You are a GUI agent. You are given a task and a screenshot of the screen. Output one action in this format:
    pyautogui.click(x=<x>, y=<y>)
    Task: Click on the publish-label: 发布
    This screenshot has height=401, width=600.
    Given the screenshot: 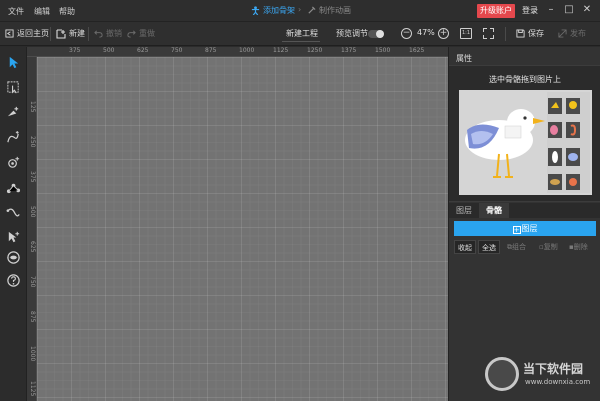 What is the action you would take?
    pyautogui.click(x=578, y=33)
    